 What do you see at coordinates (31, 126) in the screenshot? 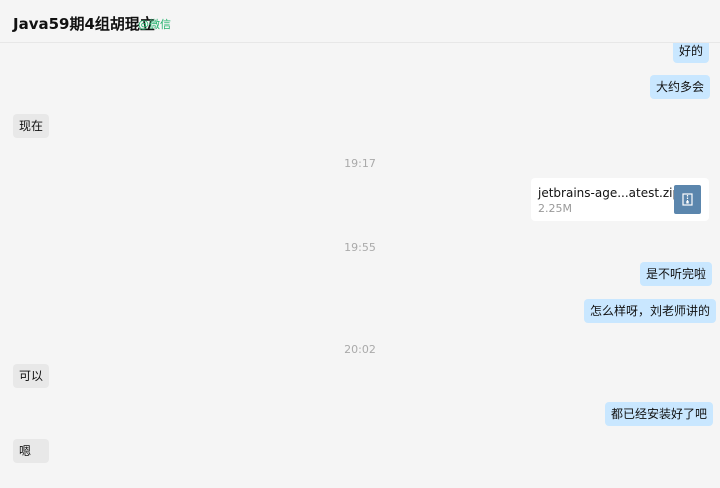
I see `received-message: 现在` at bounding box center [31, 126].